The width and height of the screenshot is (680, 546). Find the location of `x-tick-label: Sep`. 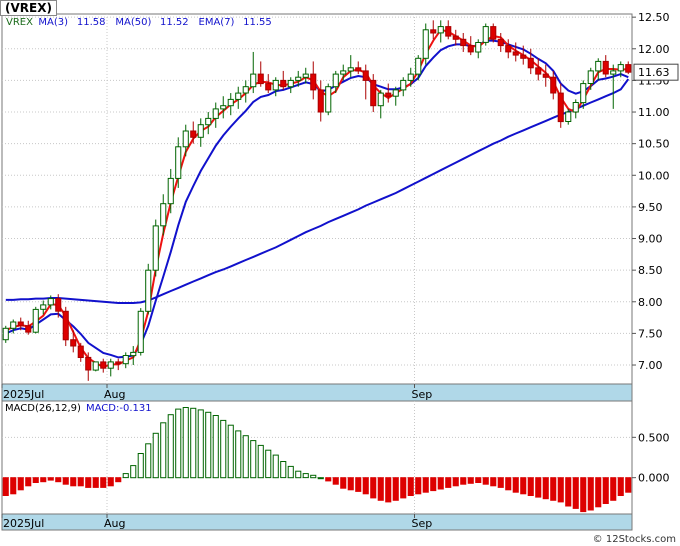

x-tick-label: Sep is located at coordinates (422, 394).